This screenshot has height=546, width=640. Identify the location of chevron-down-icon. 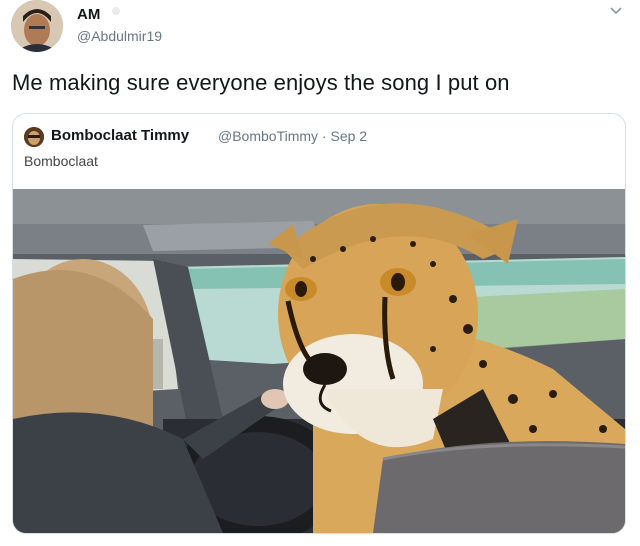
(616, 11).